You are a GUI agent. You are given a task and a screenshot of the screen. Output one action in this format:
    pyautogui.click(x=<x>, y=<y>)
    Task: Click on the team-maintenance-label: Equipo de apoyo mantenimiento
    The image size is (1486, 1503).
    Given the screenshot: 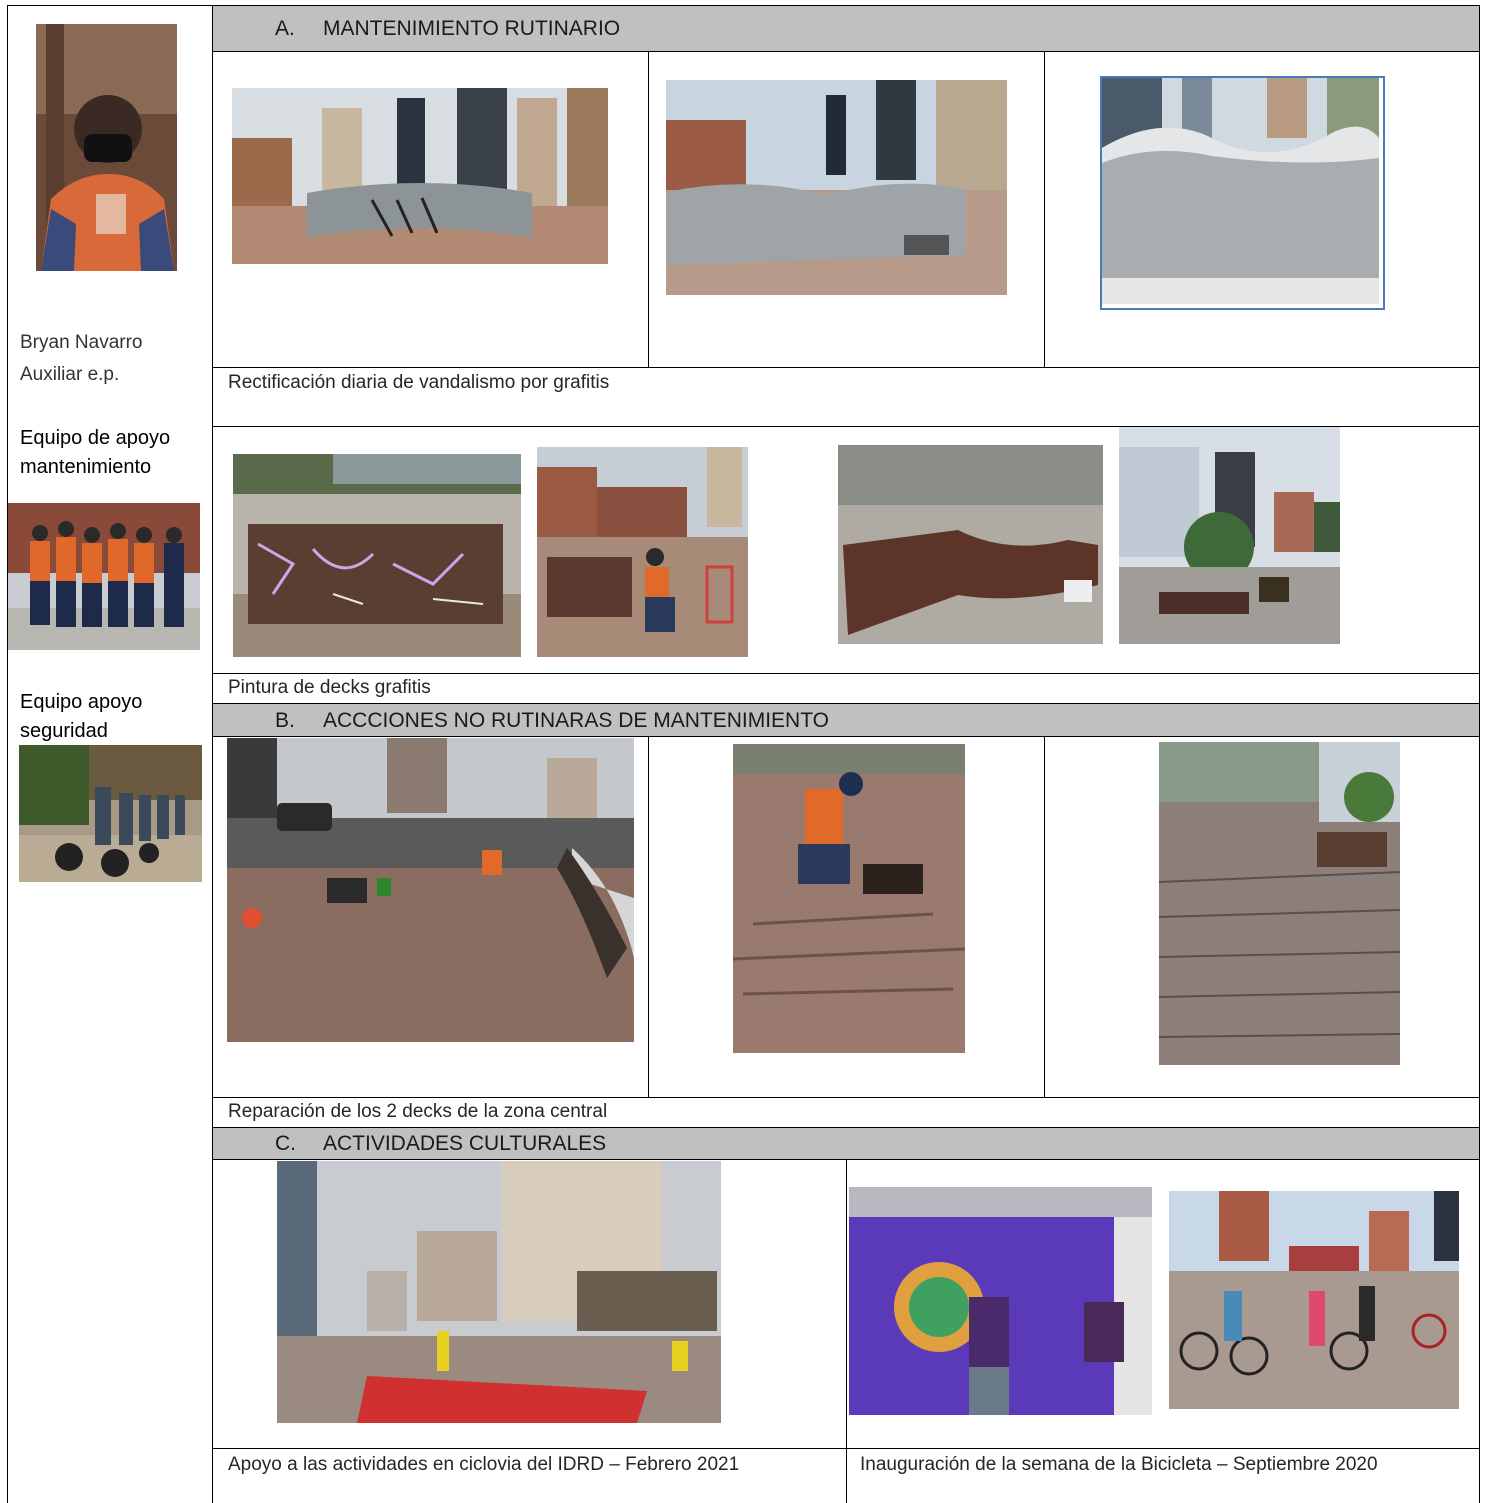 What is the action you would take?
    pyautogui.click(x=95, y=452)
    